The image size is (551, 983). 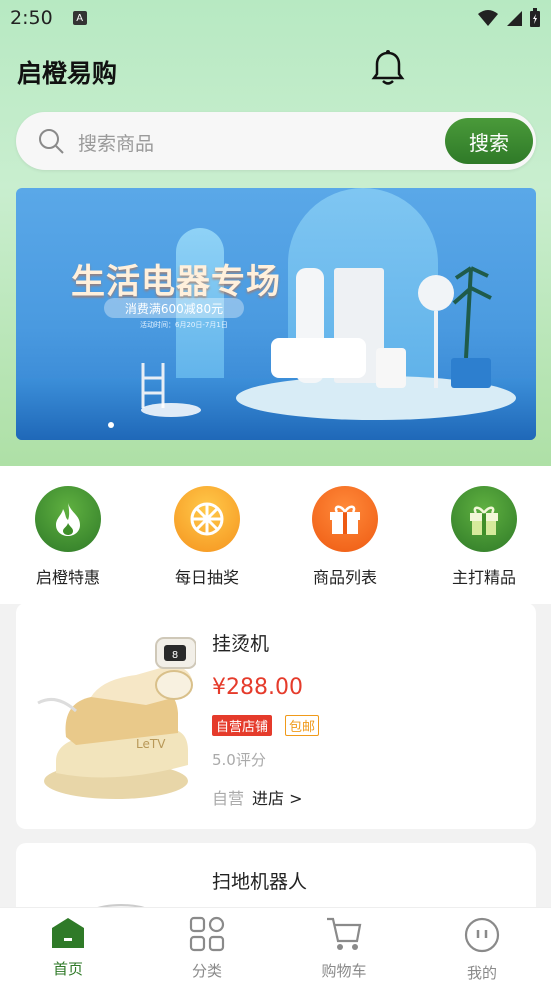 What do you see at coordinates (482, 935) in the screenshot?
I see `profile-icon` at bounding box center [482, 935].